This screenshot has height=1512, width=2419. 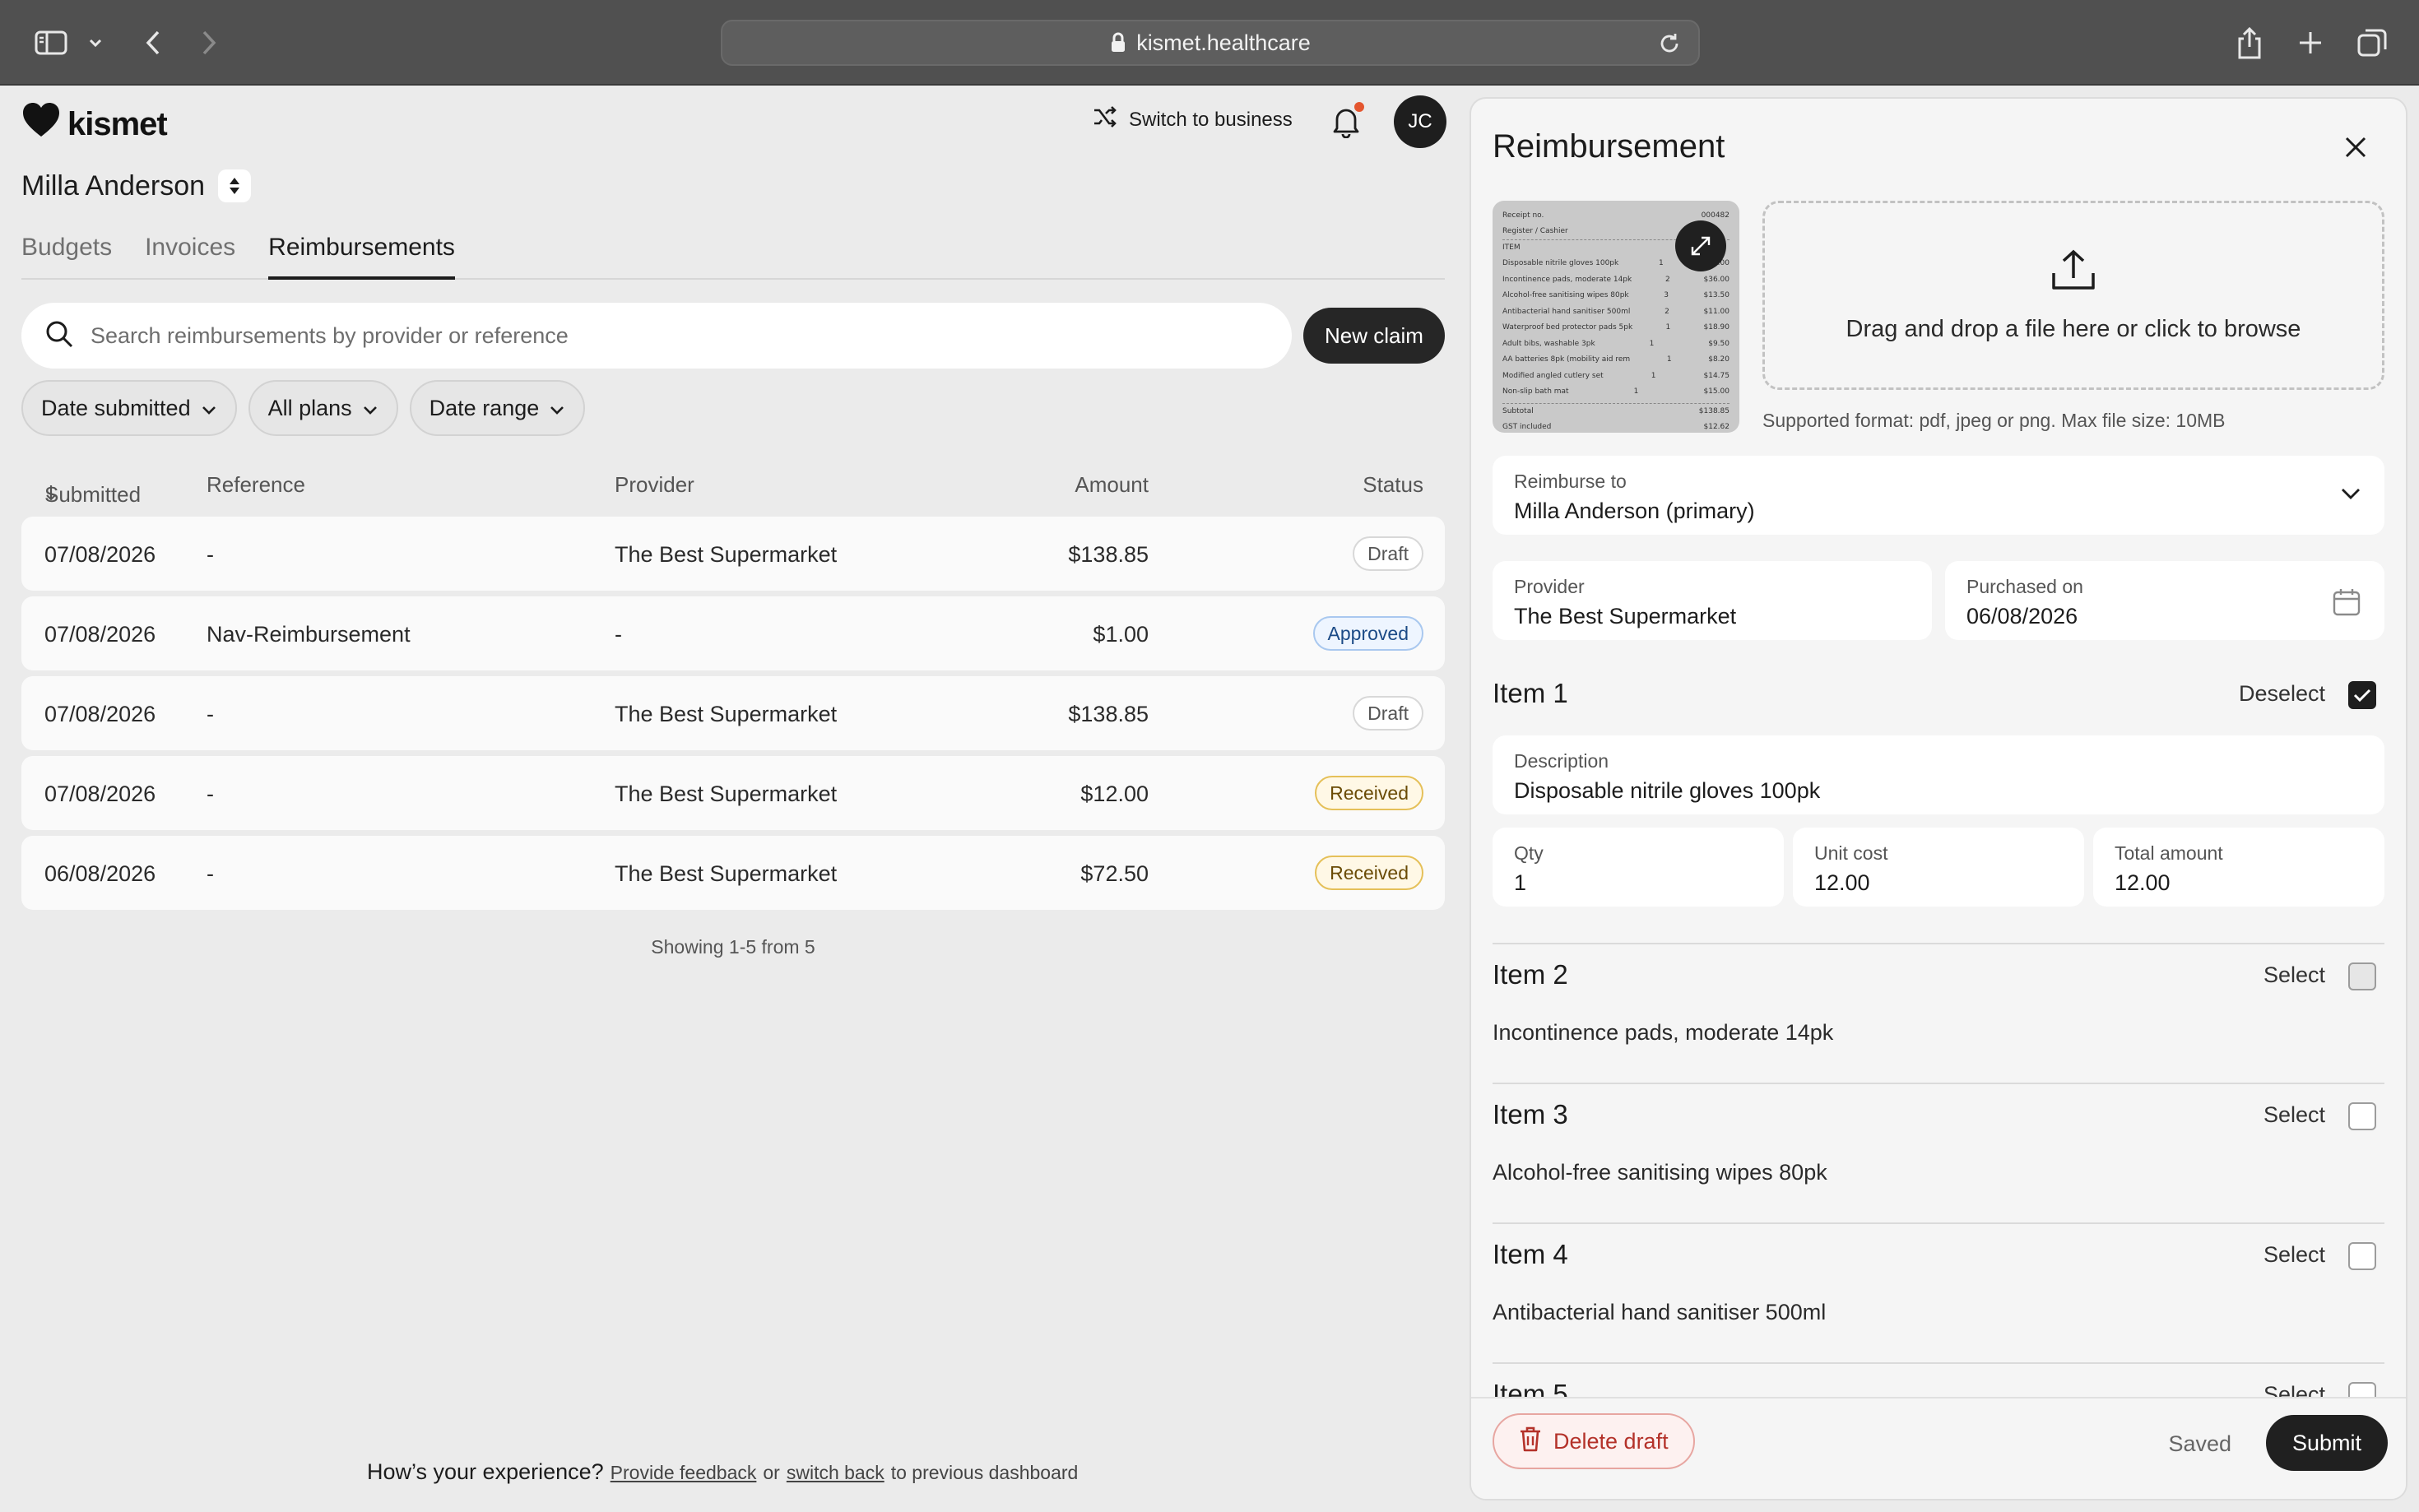 I want to click on item-2-checkbox, so click(x=2362, y=976).